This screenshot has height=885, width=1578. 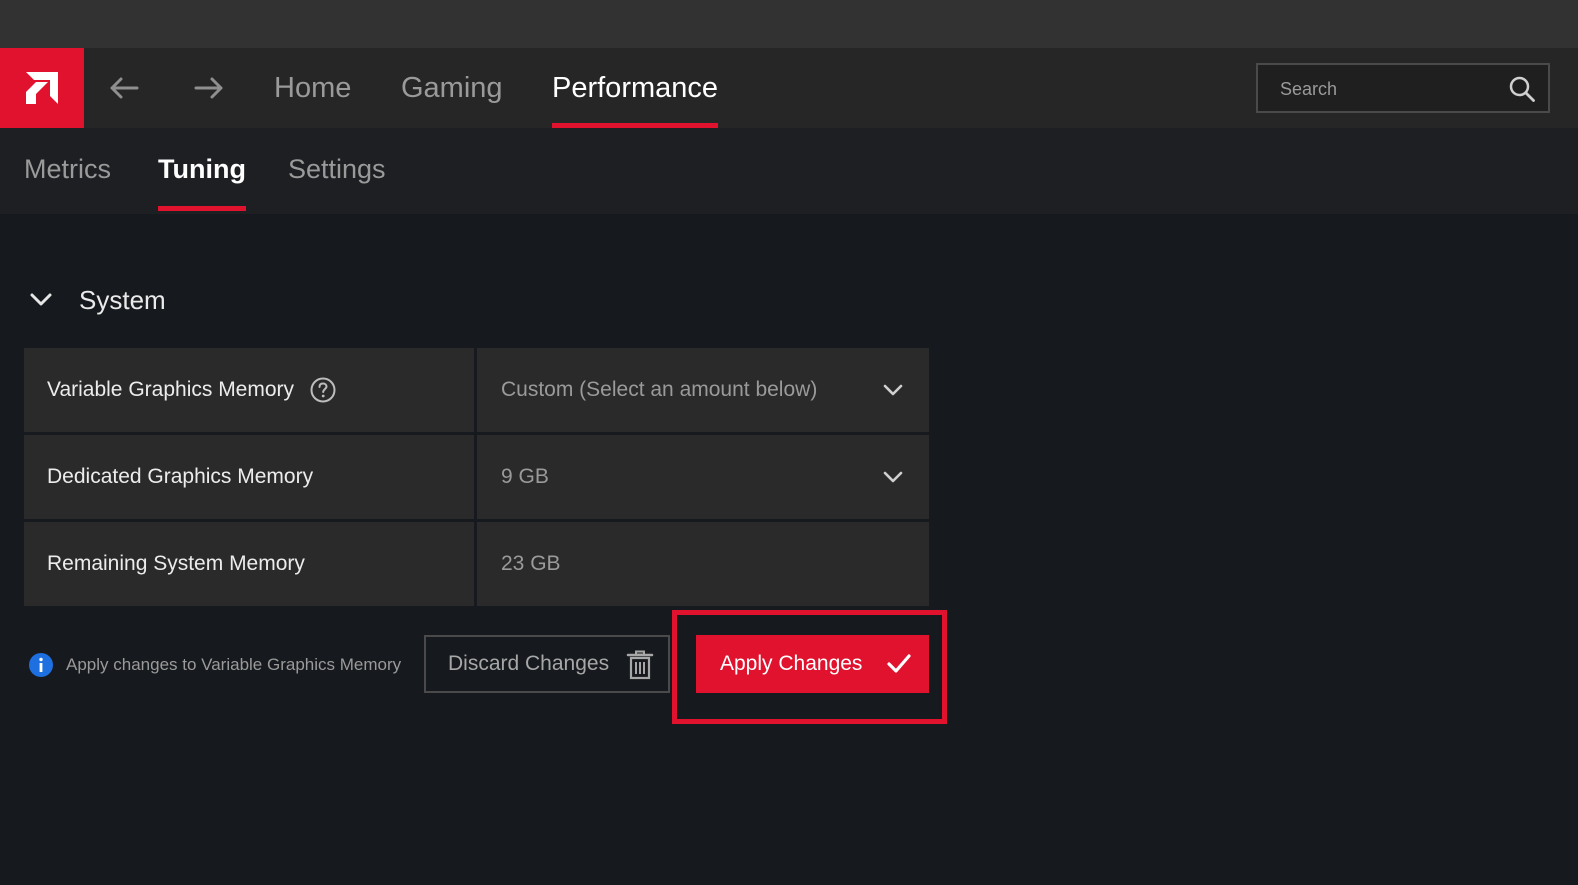 I want to click on window-title-bar, so click(x=789, y=24).